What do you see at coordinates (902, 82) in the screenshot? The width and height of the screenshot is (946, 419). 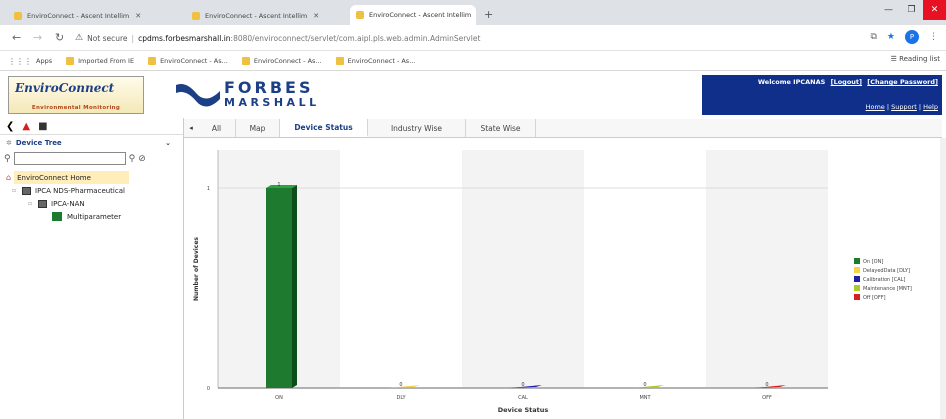 I see `change-password-link: [Change Password]` at bounding box center [902, 82].